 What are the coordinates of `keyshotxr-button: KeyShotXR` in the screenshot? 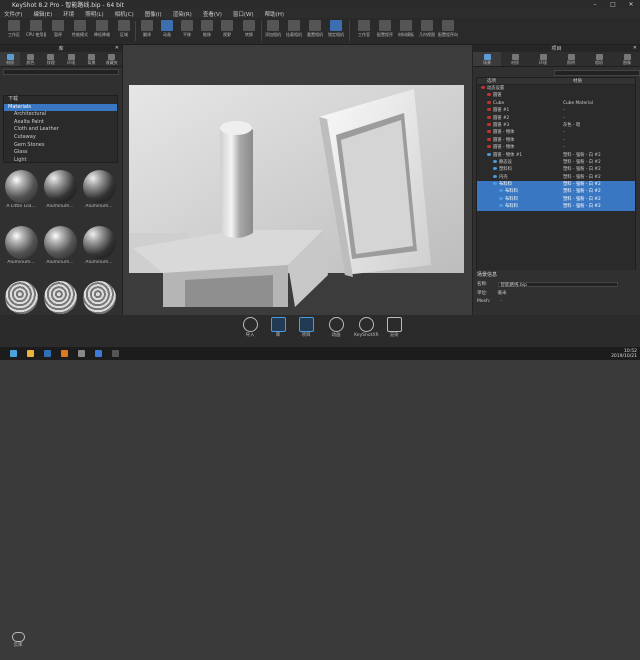 It's located at (366, 327).